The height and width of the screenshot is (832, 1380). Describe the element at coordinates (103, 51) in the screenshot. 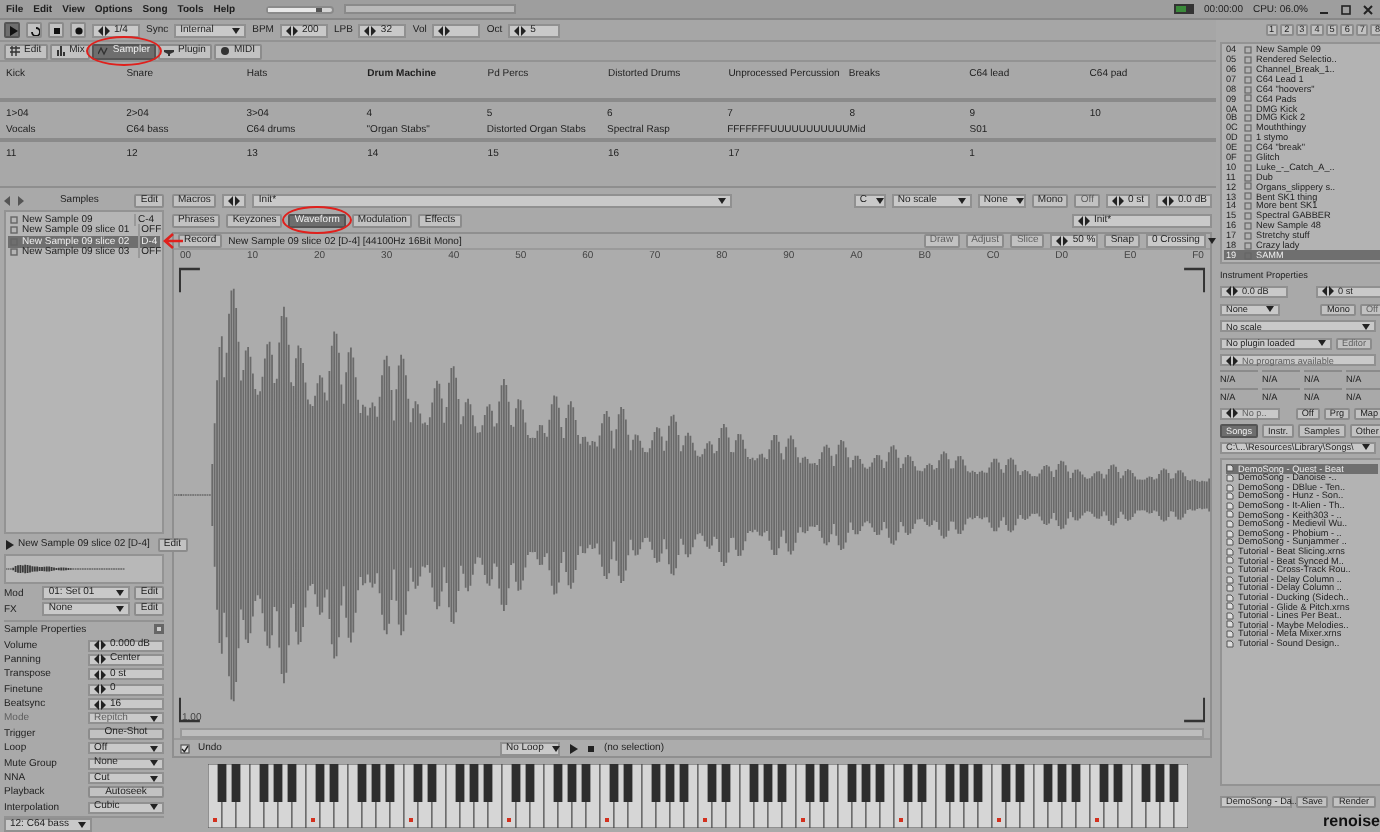

I see `wave-icon` at that location.